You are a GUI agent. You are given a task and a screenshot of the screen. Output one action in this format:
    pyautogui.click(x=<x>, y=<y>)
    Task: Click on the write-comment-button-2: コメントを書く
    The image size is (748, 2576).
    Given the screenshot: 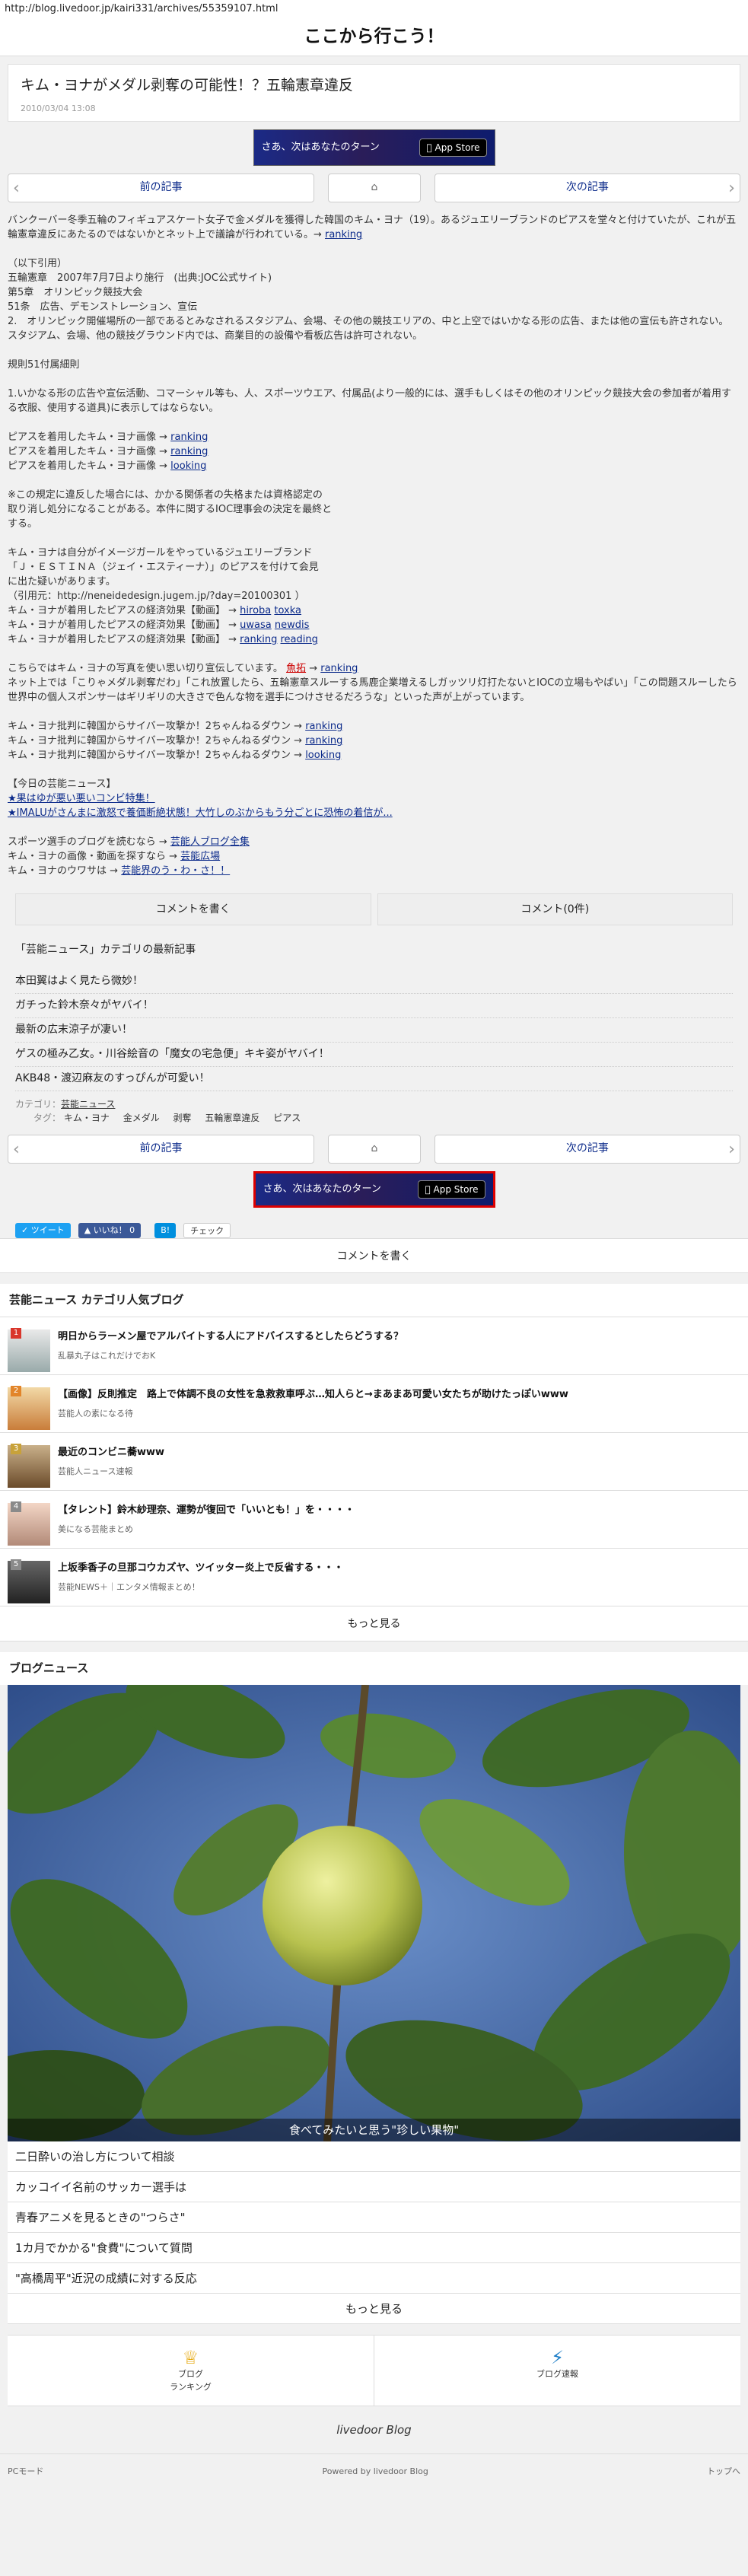 What is the action you would take?
    pyautogui.click(x=374, y=1255)
    